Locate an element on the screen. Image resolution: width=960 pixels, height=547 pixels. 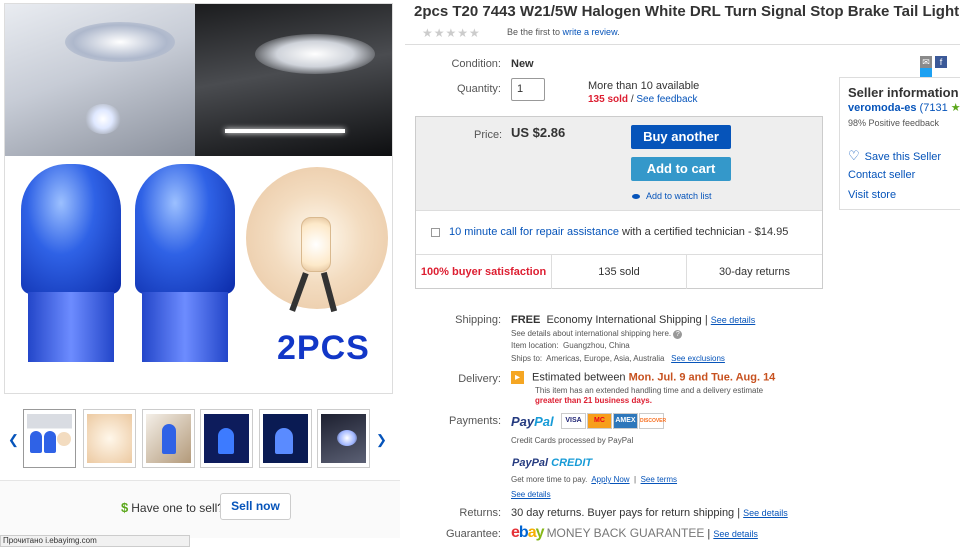
card-note: Credit Cards processed by PayPal is located at coordinates (572, 440).